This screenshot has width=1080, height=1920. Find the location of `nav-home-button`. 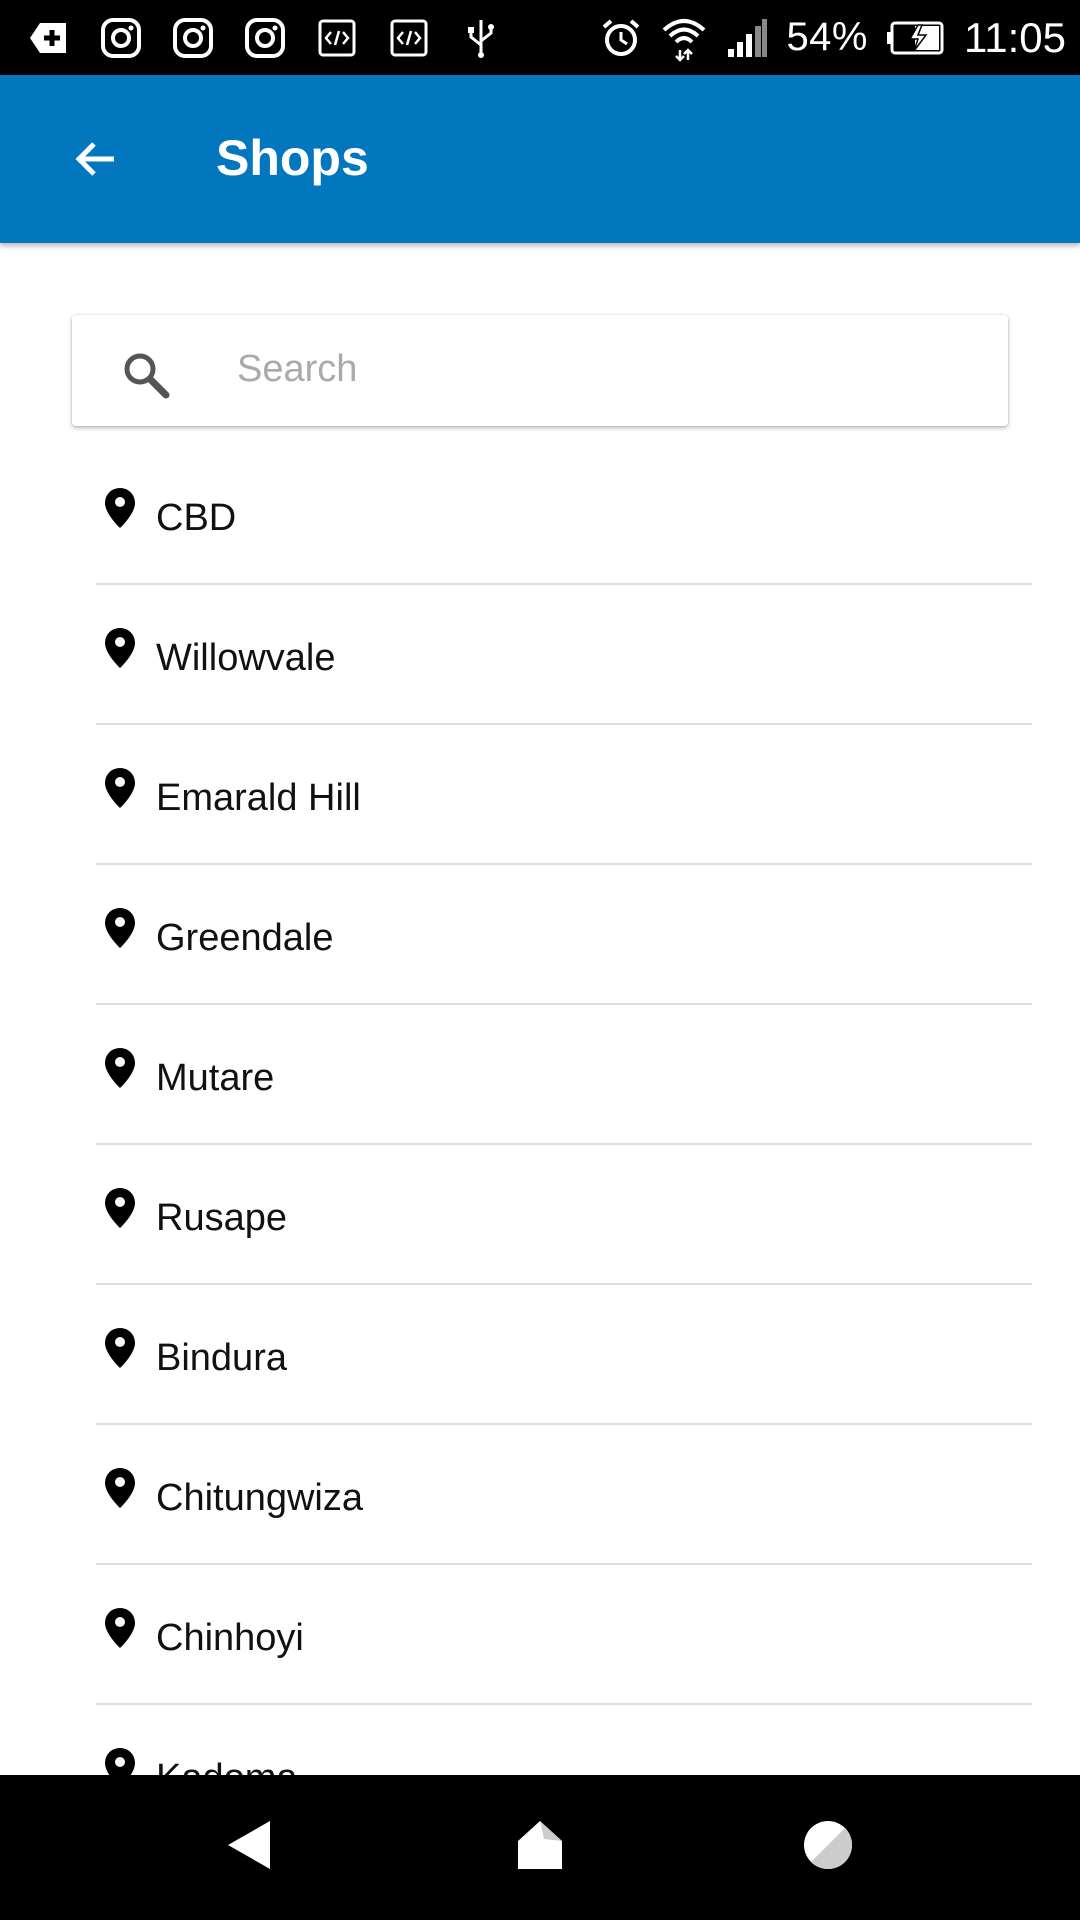

nav-home-button is located at coordinates (540, 1845).